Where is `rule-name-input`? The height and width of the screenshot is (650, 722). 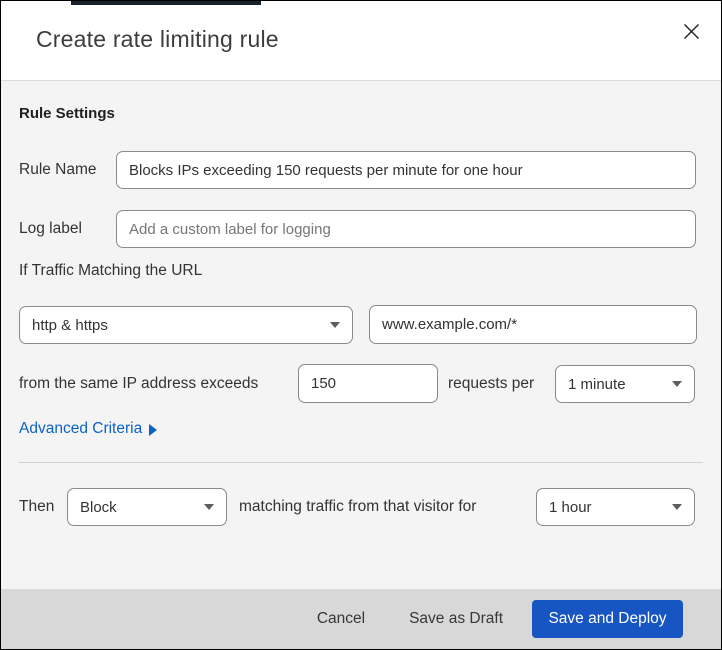 rule-name-input is located at coordinates (406, 170).